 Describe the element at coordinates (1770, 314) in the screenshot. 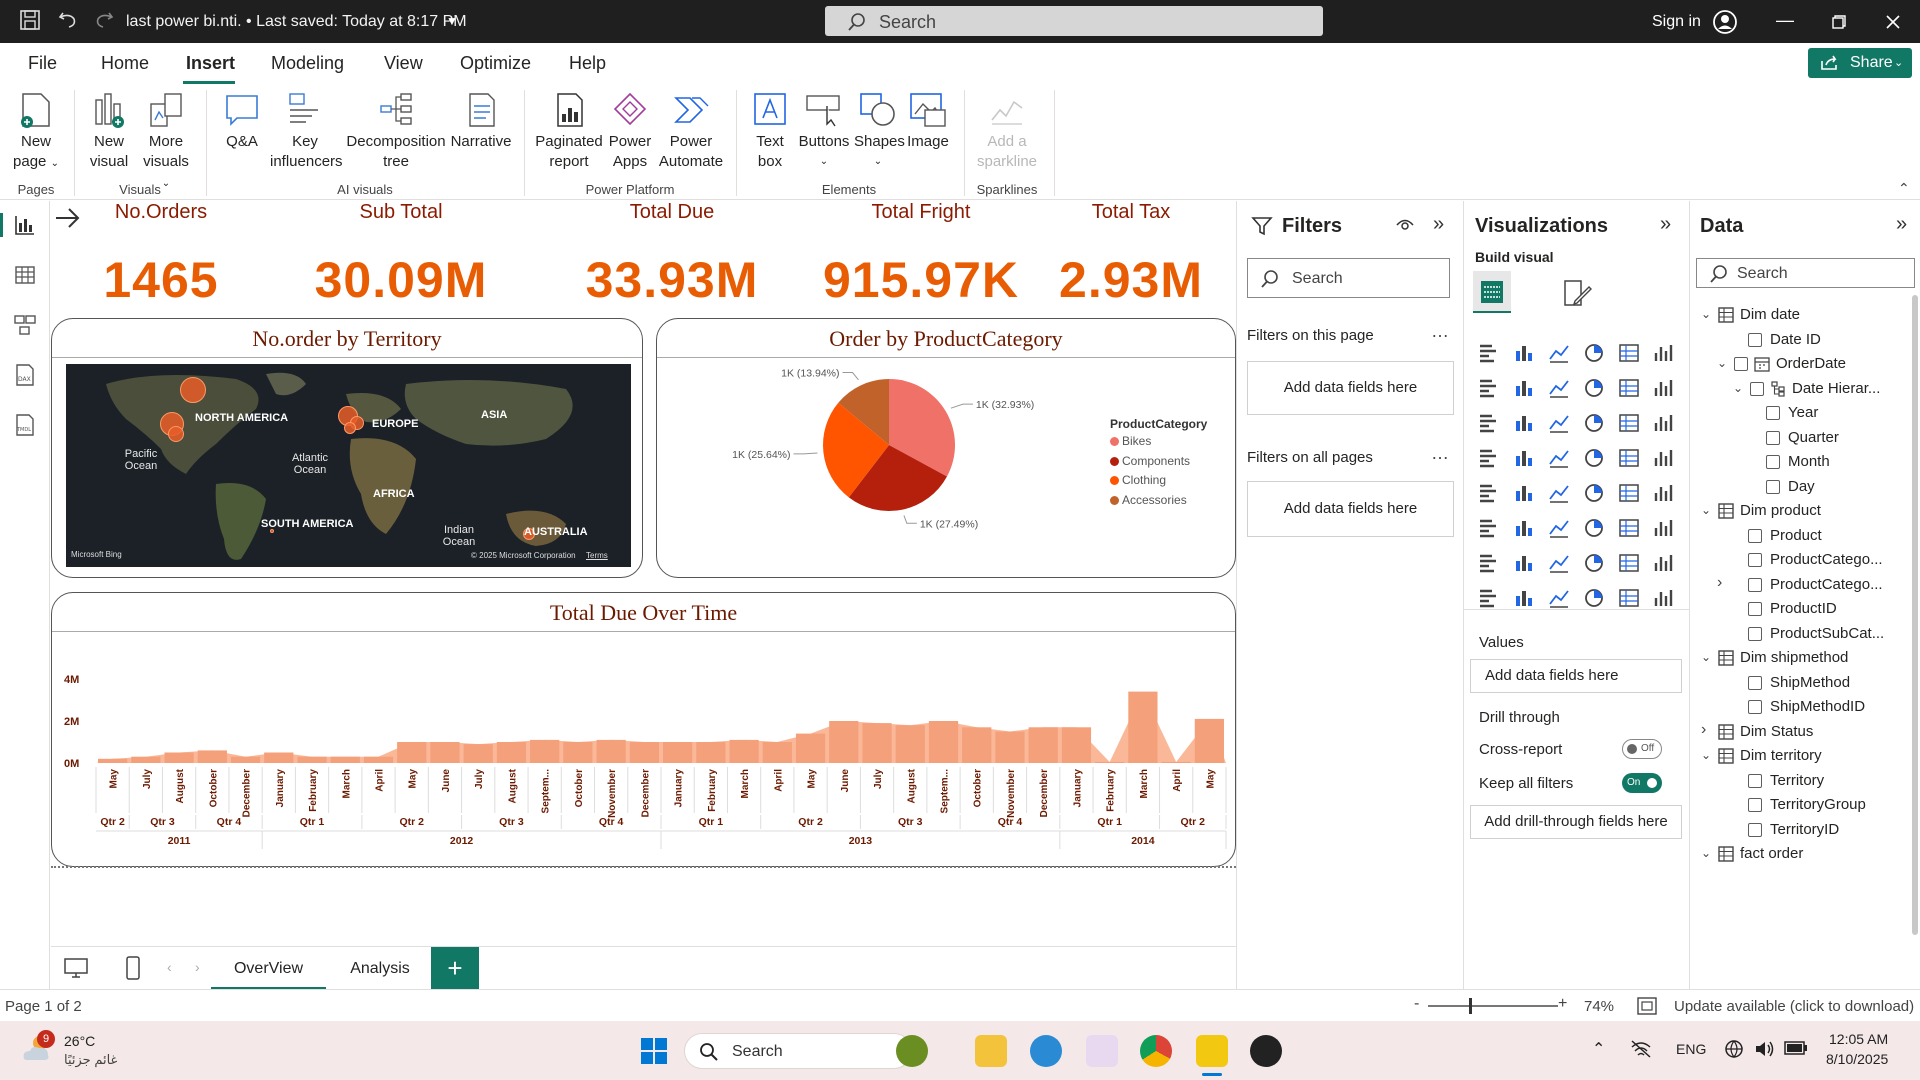

I see `table-name: Dim date` at that location.